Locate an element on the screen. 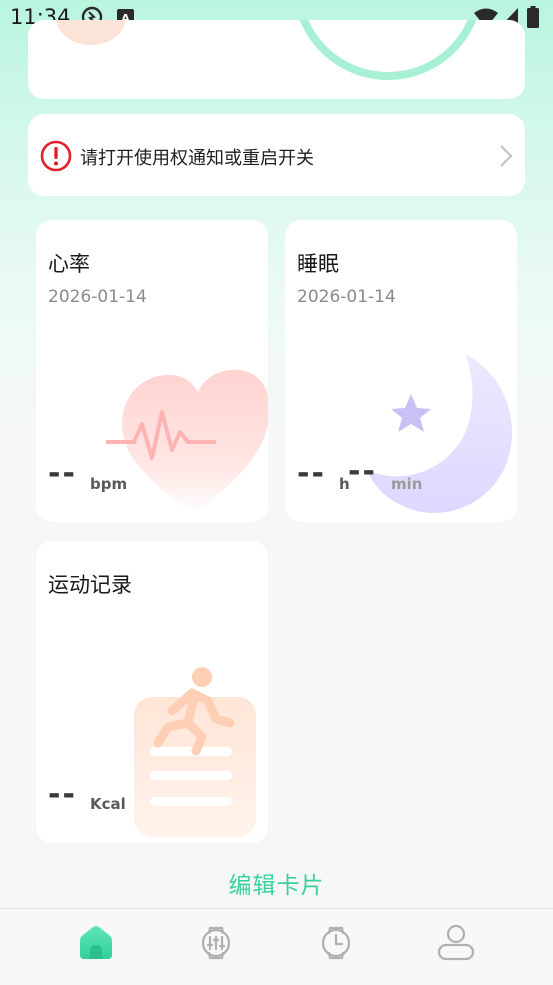  watch-clock-icon is located at coordinates (336, 943).